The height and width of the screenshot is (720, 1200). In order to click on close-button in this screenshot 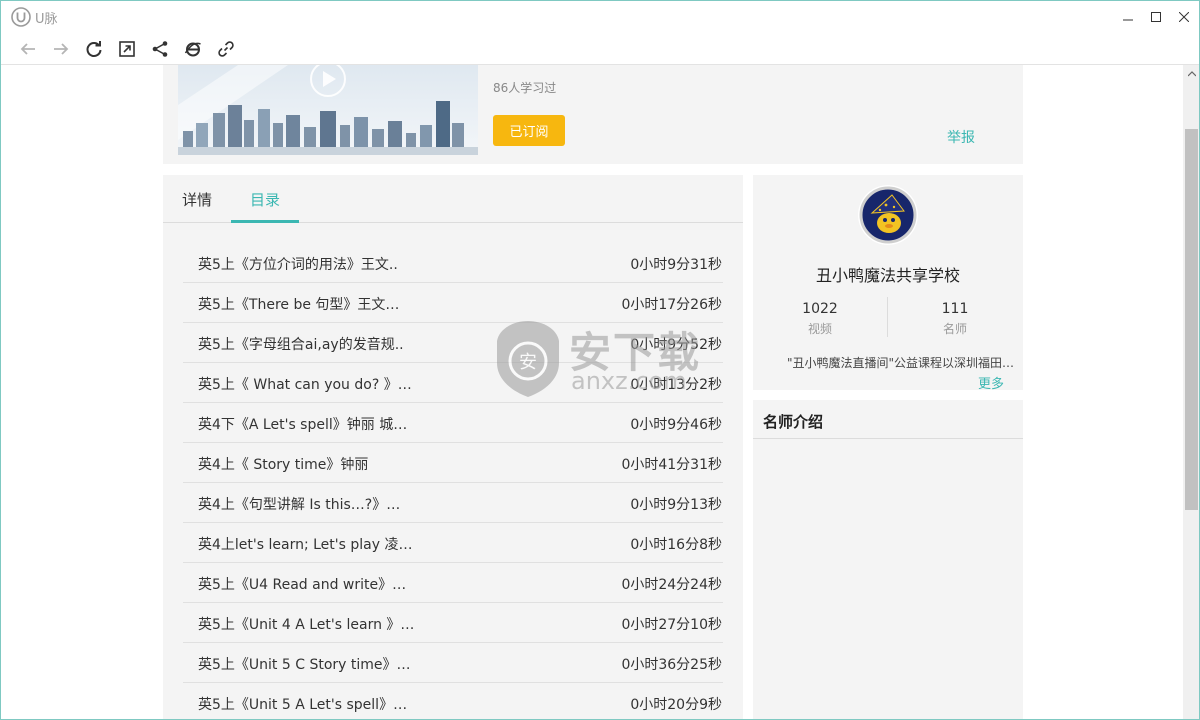, I will do `click(1183, 17)`.